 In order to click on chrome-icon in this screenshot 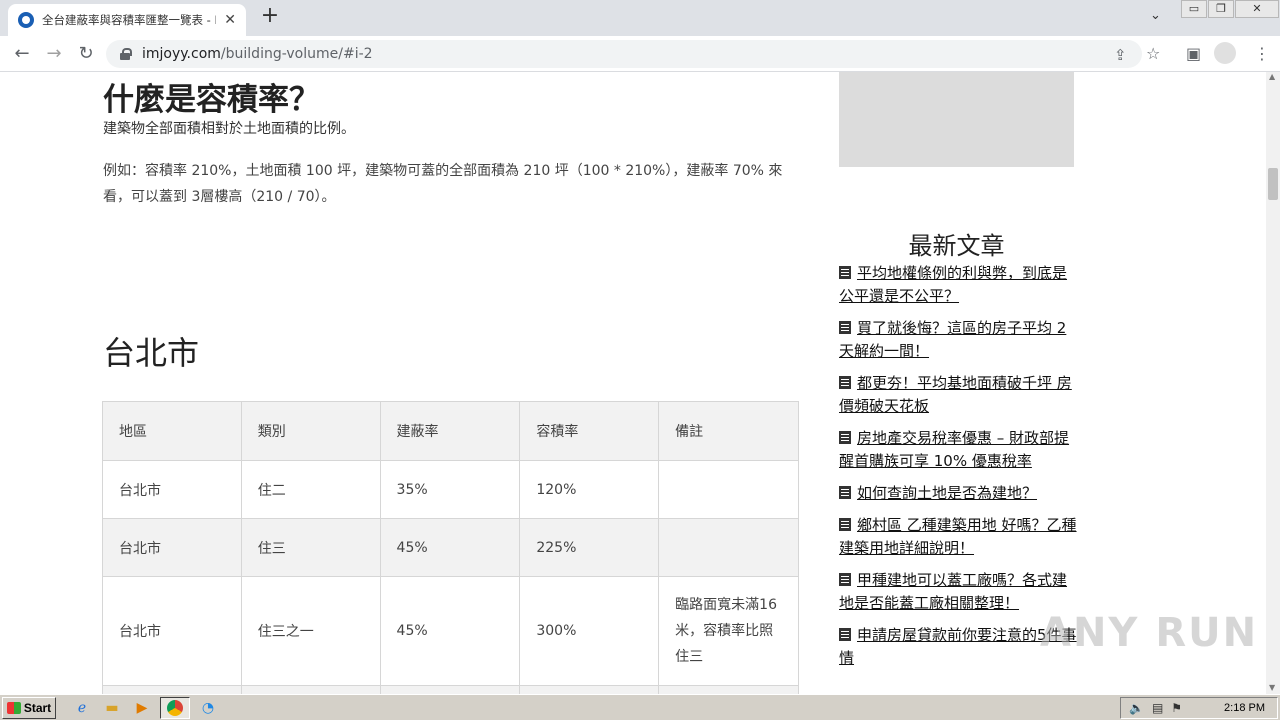, I will do `click(175, 707)`.